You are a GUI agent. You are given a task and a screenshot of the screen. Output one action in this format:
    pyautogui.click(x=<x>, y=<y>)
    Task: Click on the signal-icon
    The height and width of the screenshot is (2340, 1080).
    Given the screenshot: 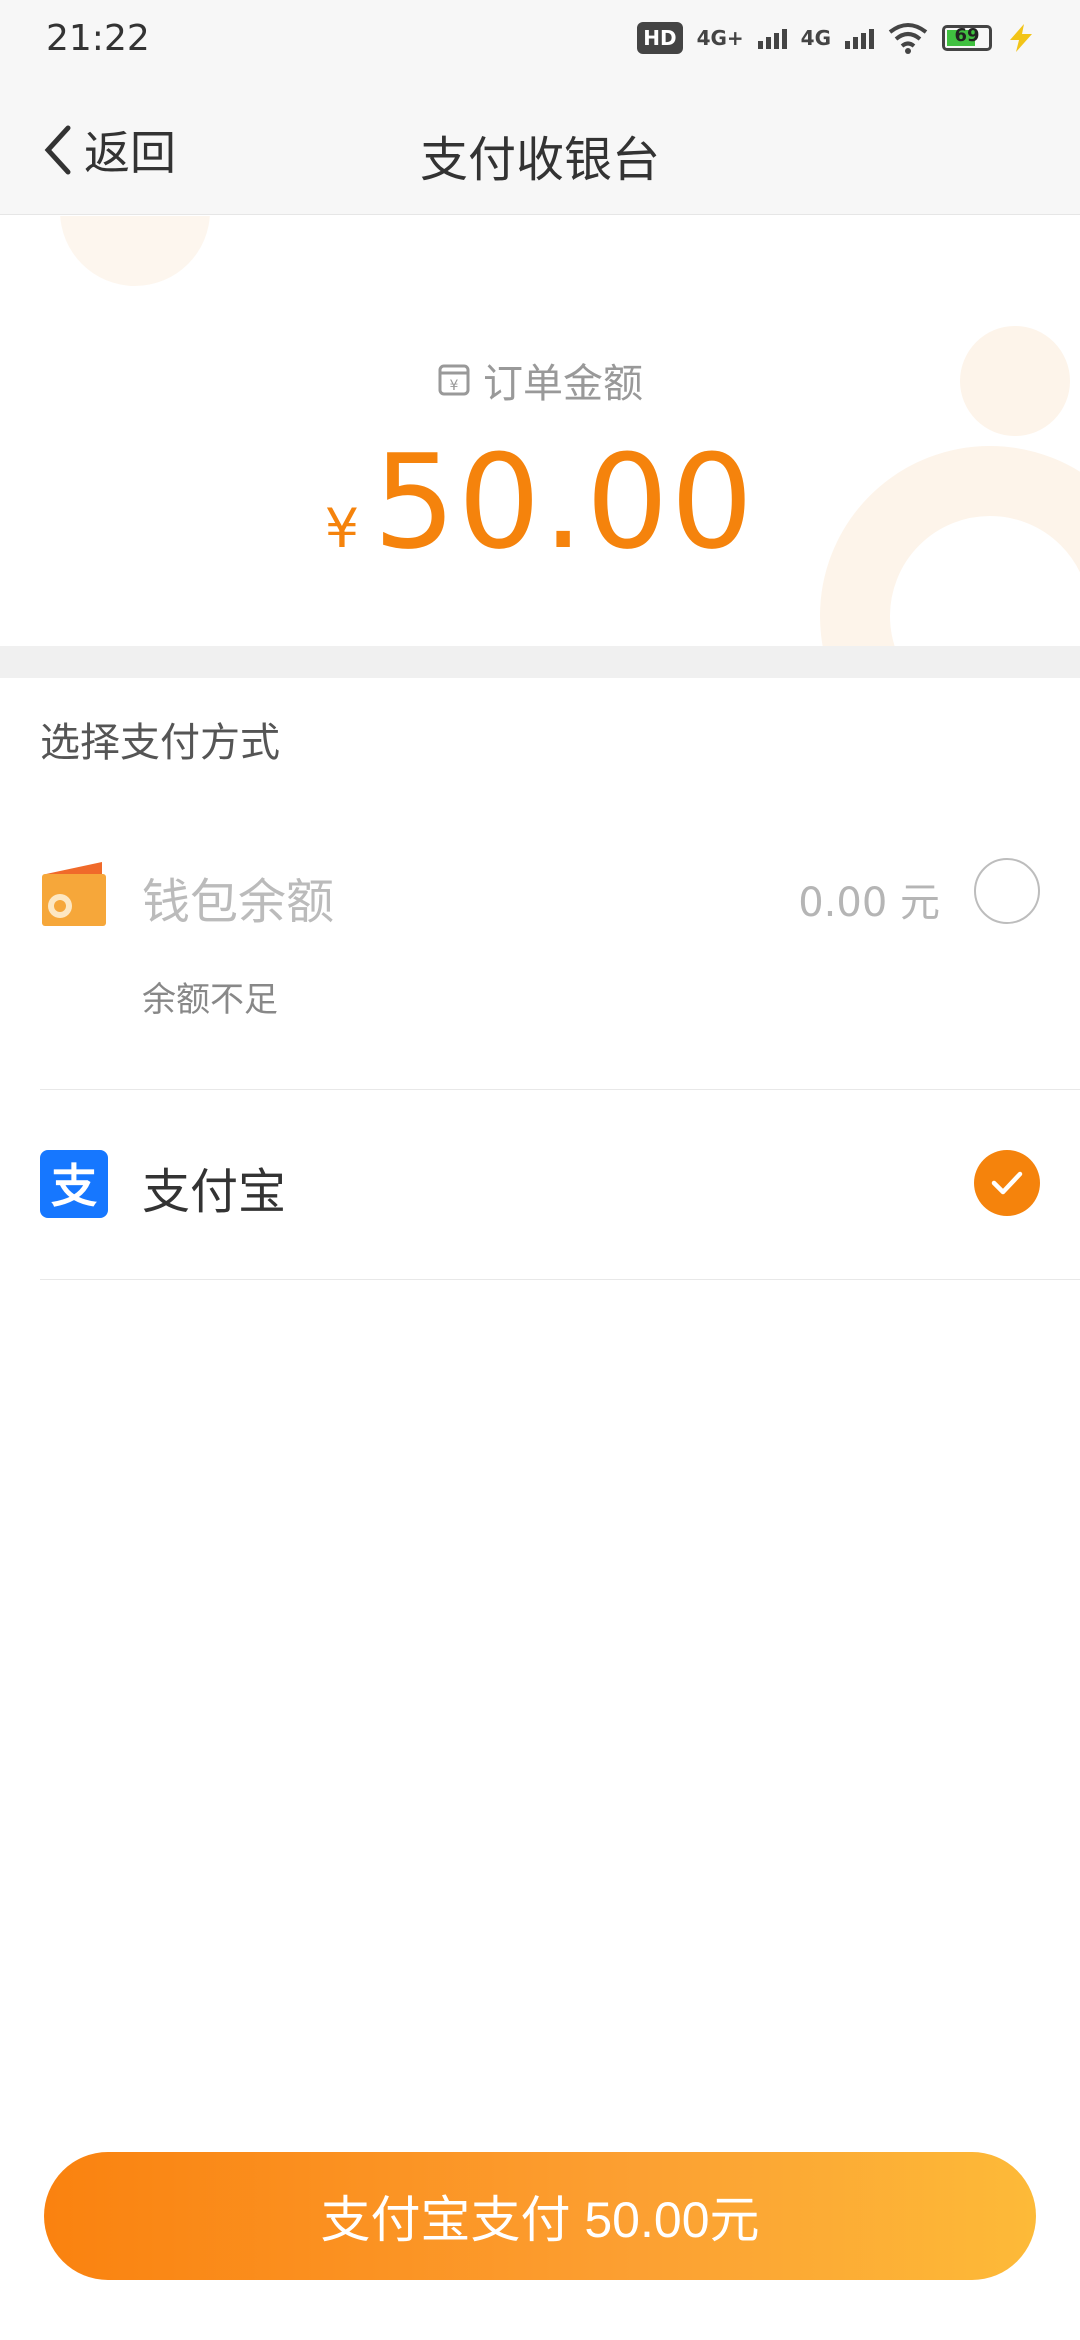 What is the action you would take?
    pyautogui.click(x=772, y=38)
    